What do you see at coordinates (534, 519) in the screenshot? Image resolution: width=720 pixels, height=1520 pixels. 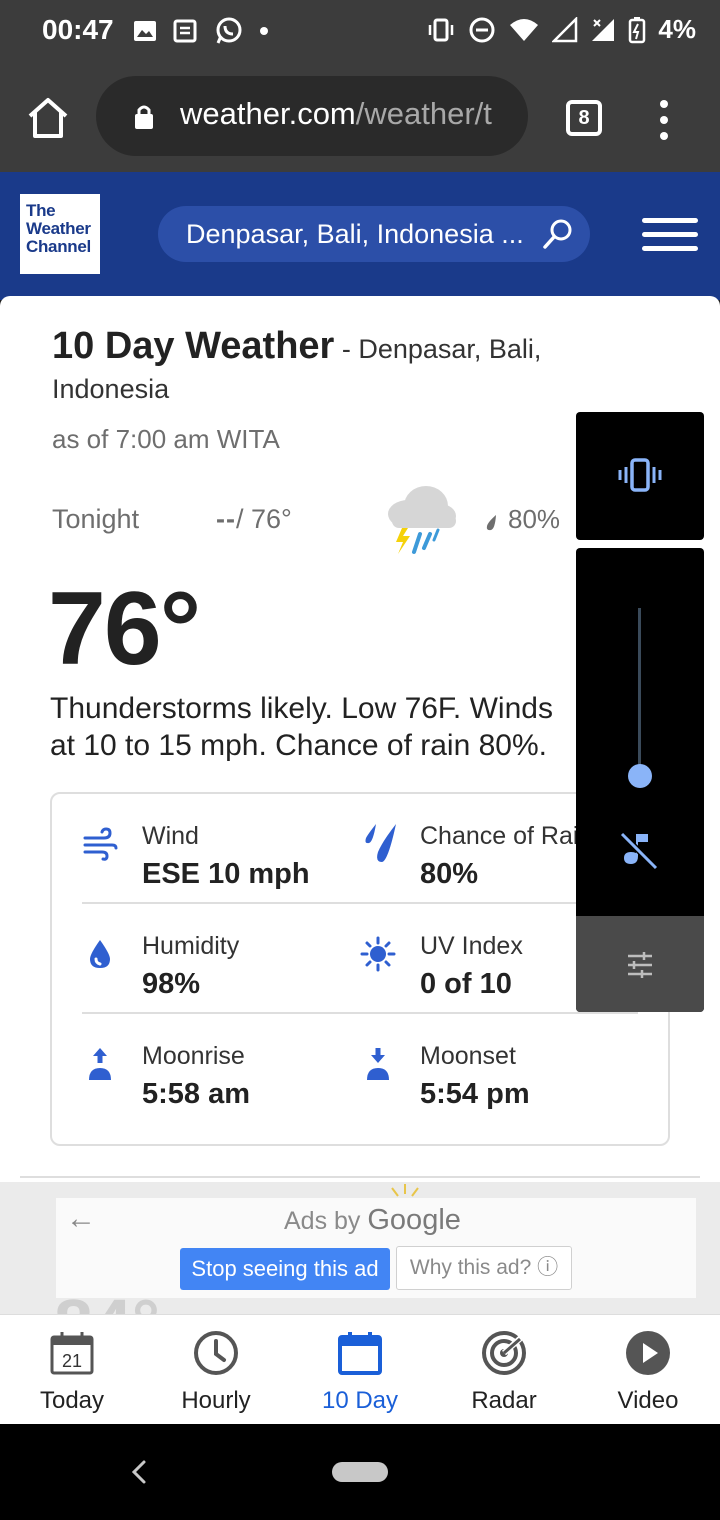 I see `precip-chance: 80%` at bounding box center [534, 519].